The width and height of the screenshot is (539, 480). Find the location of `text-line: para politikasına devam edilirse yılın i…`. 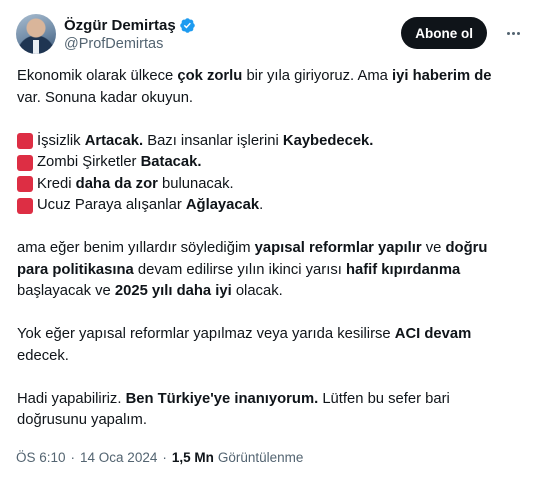

text-line: para politikasına devam edilirse yılın i… is located at coordinates (274, 271).